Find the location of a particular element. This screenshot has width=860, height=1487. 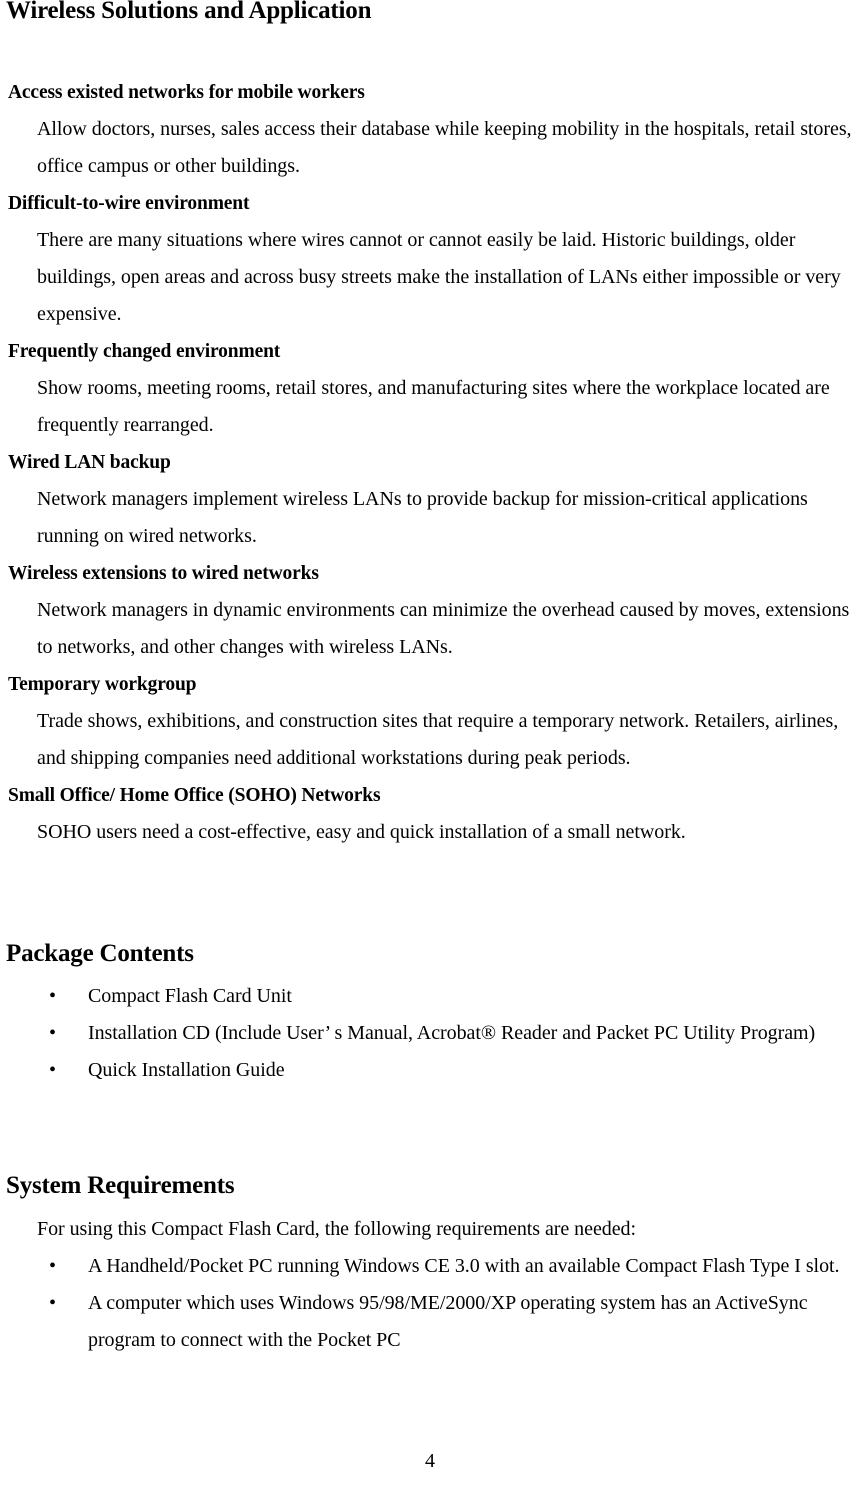

subheading-wireless-extensions: Wireless extensions to wired networks is located at coordinates (163, 573).